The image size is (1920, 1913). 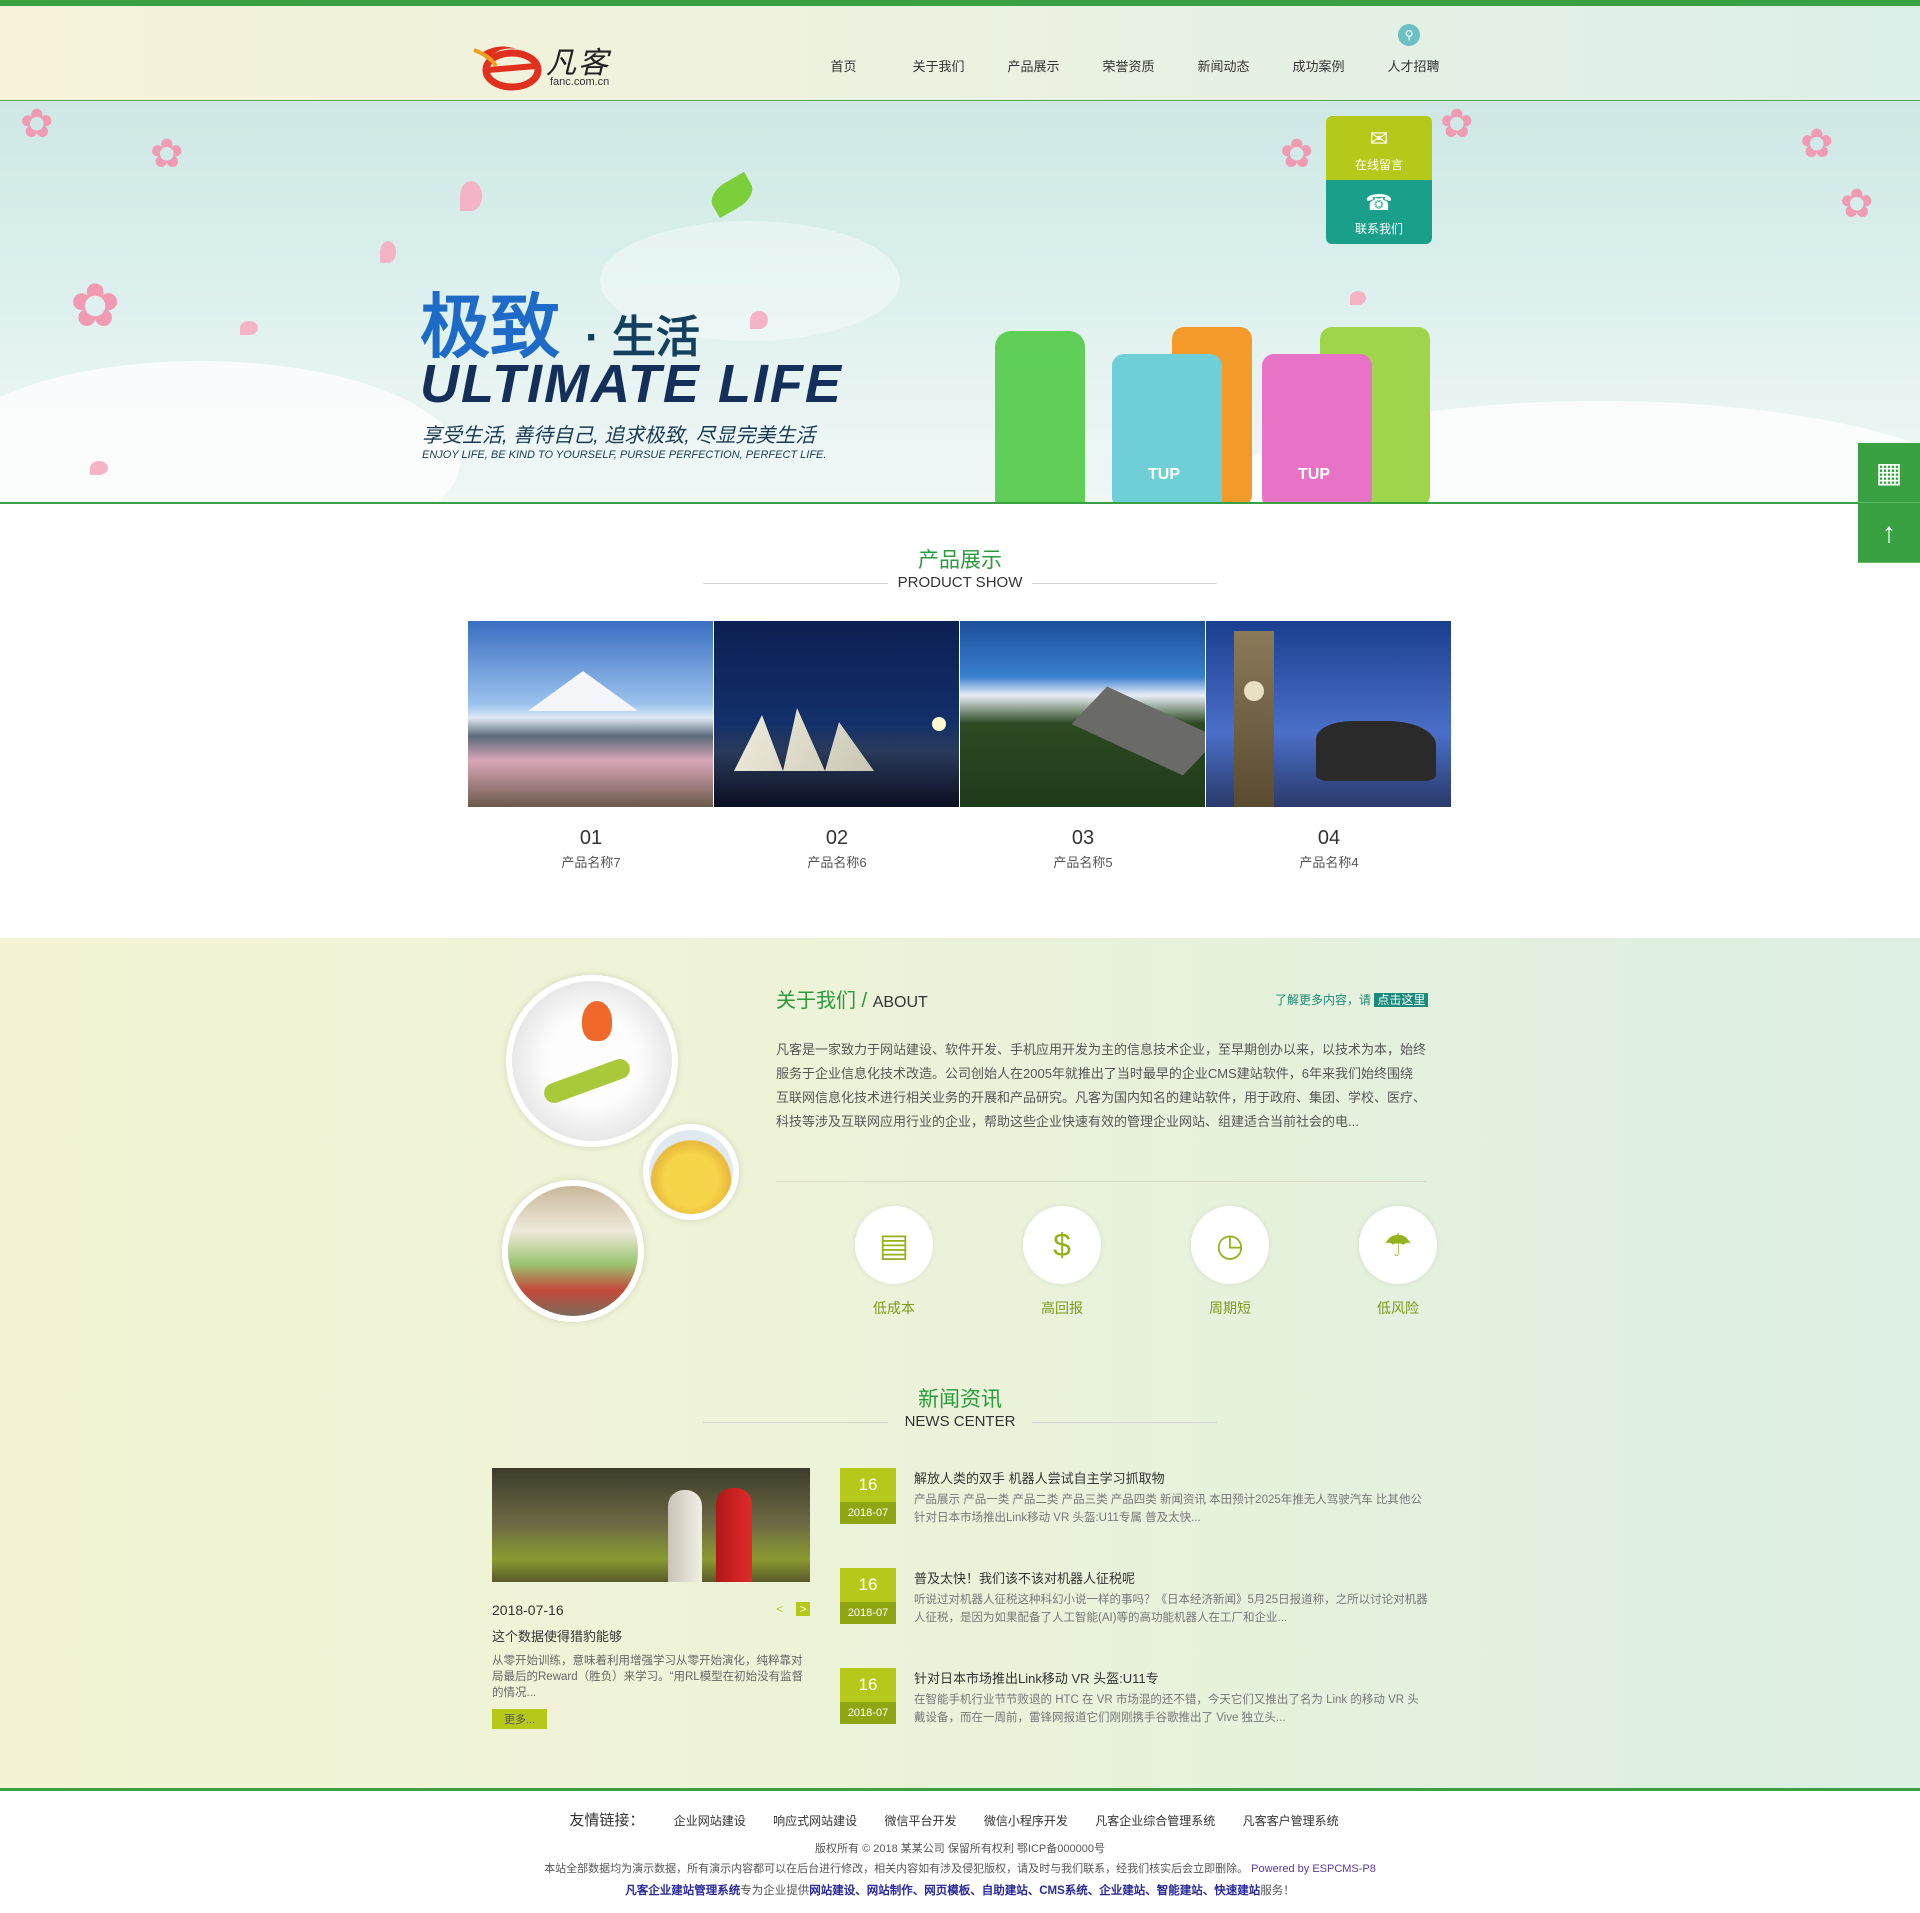 What do you see at coordinates (837, 861) in the screenshot?
I see `product-name: 产品名称6` at bounding box center [837, 861].